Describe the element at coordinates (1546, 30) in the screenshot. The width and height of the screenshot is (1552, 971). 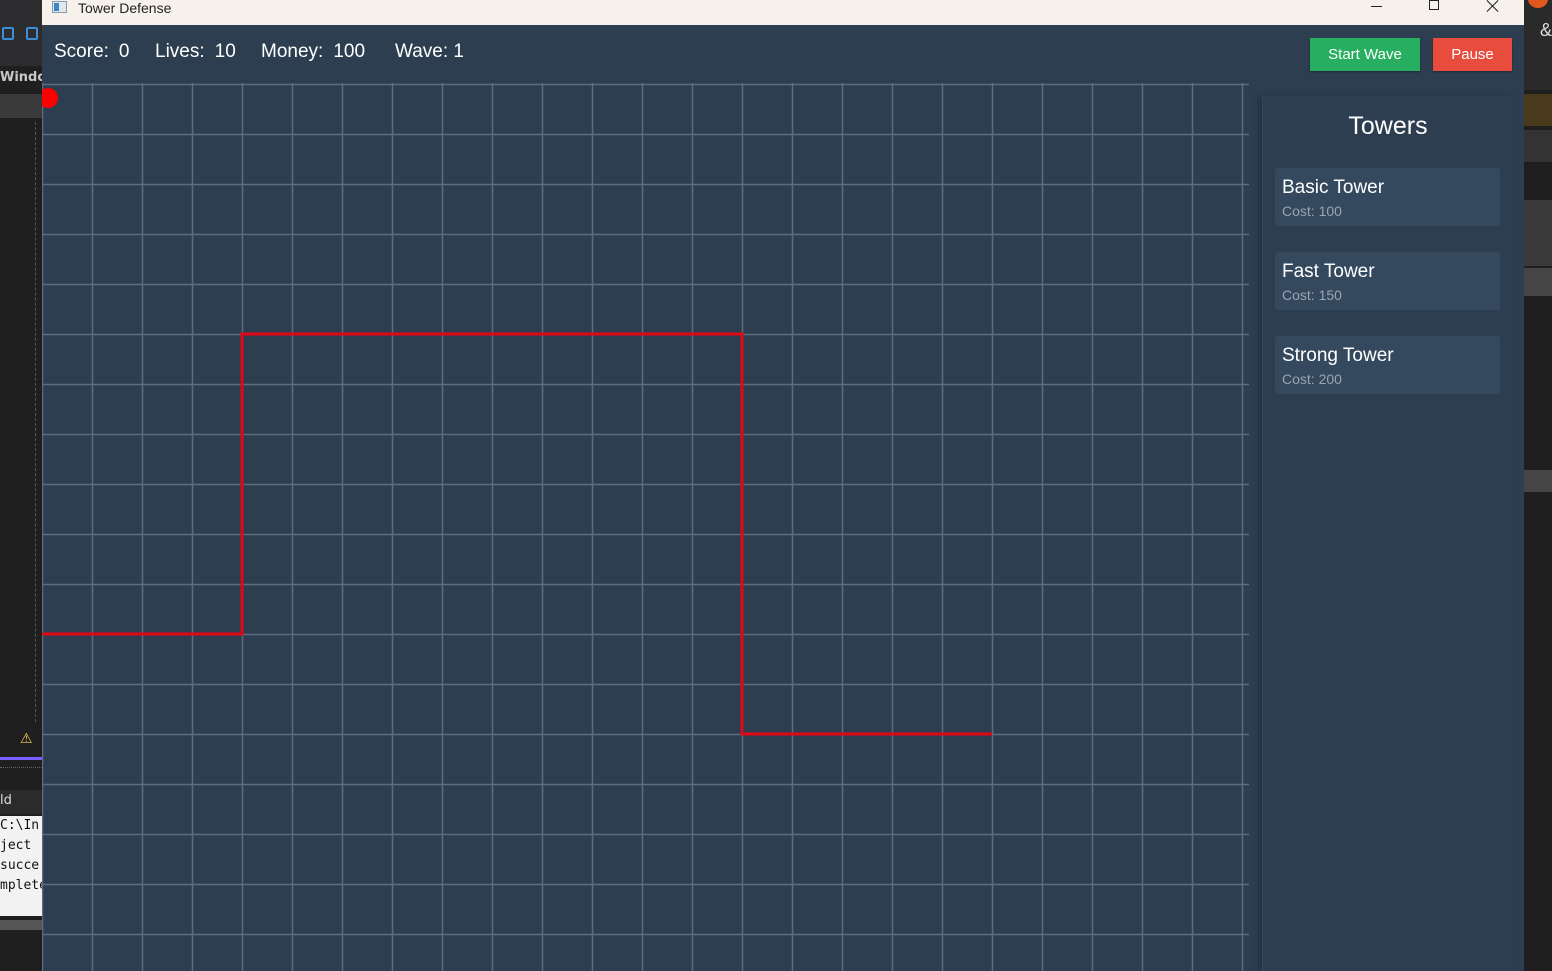
I see `link-glyph: &` at that location.